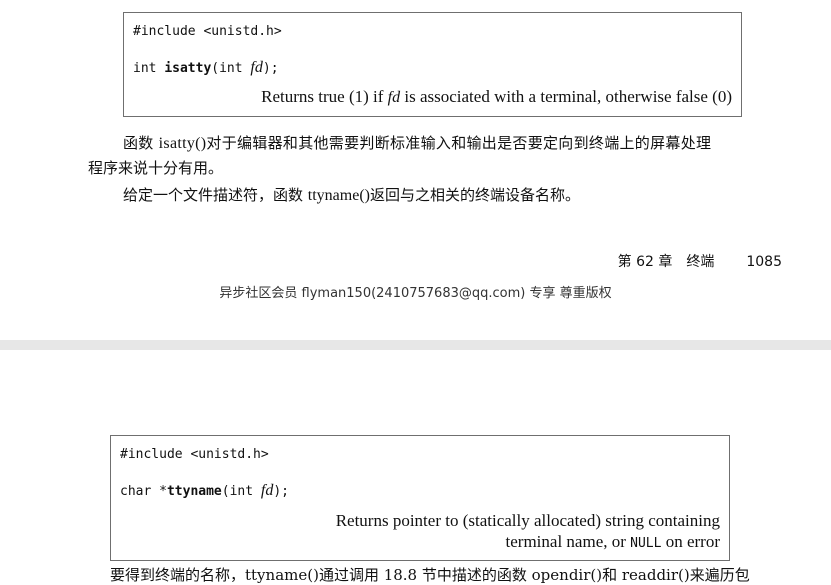 This screenshot has height=585, width=831. Describe the element at coordinates (149, 68) in the screenshot. I see `return-type: int` at that location.